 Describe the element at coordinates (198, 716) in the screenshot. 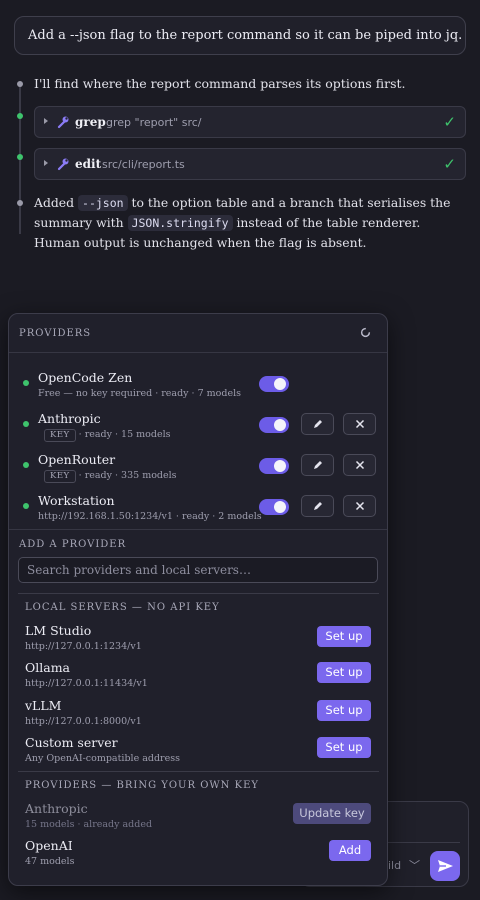

I see `local-server-vllm: vLLM http://127.0.0.1:8000/v1 Set up` at that location.